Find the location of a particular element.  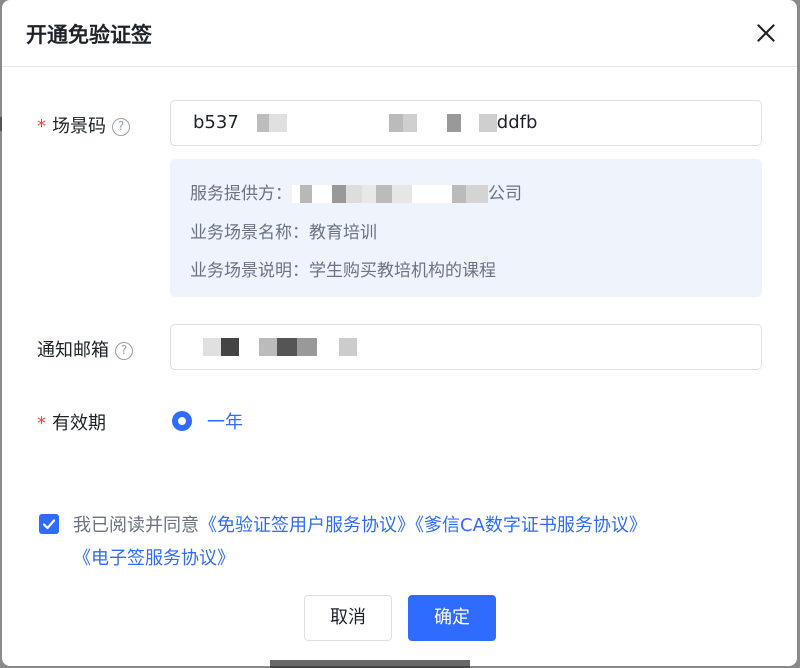

agreement-line-2: 《电子签服务协议》 is located at coordinates (154, 557).